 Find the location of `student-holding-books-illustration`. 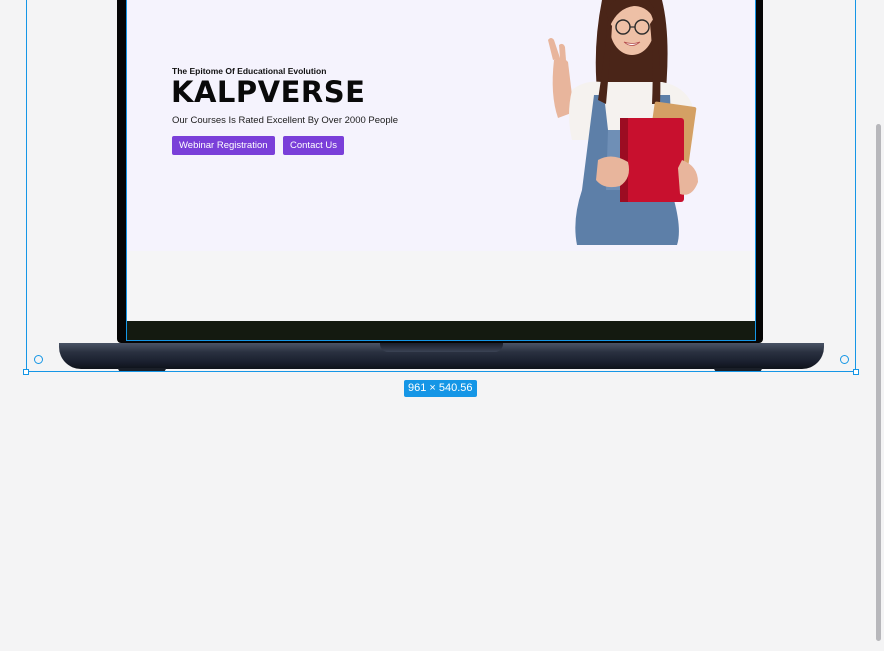

student-holding-books-illustration is located at coordinates (623, 122).